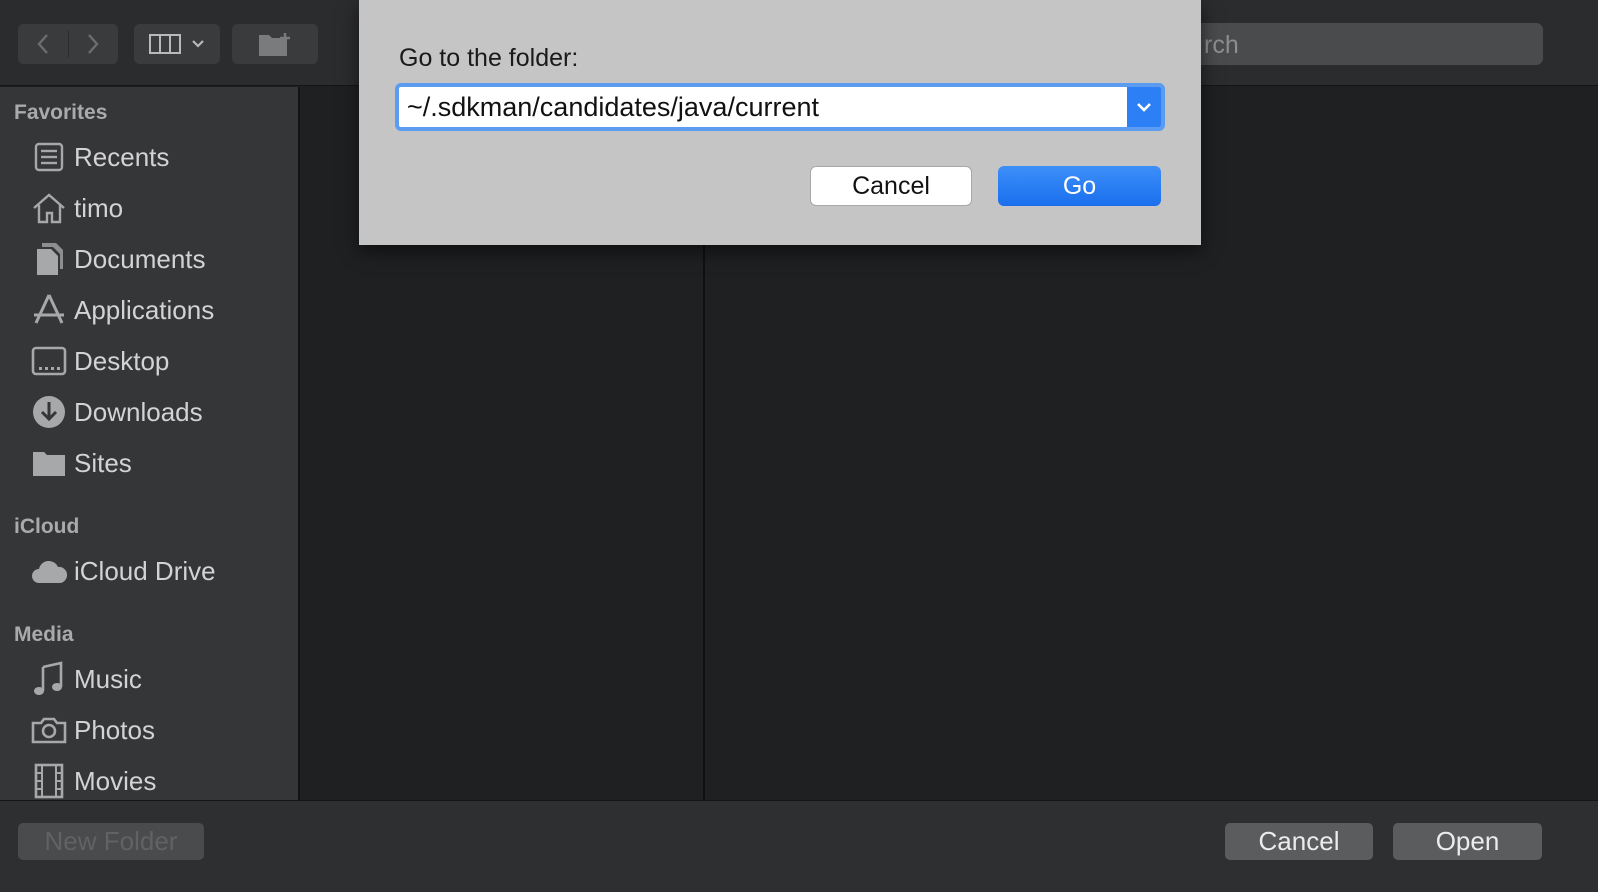 The image size is (1598, 892). What do you see at coordinates (122, 156) in the screenshot?
I see `sidebar-item-label: Recents` at bounding box center [122, 156].